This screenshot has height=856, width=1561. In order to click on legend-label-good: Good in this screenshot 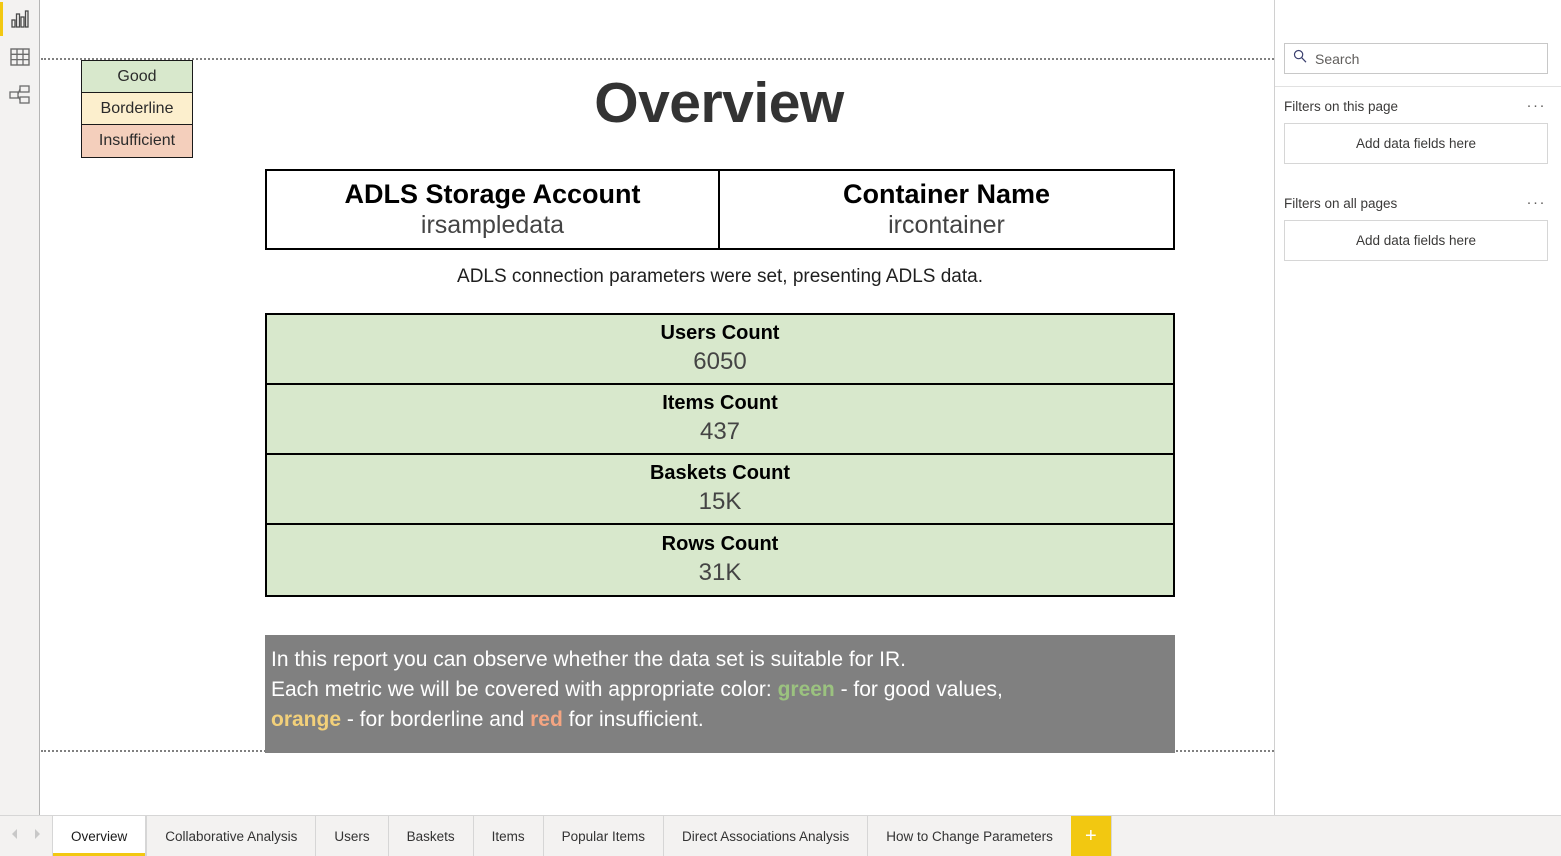, I will do `click(137, 76)`.